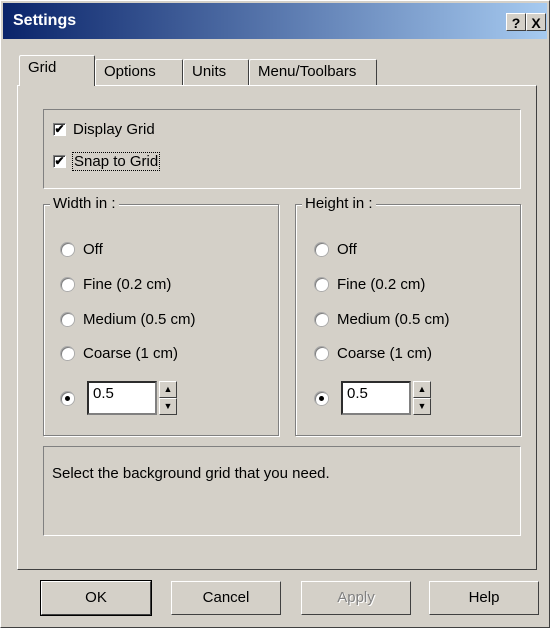 This screenshot has height=628, width=550. I want to click on tab-menu-toolbars: Menu/Toolbars, so click(313, 72).